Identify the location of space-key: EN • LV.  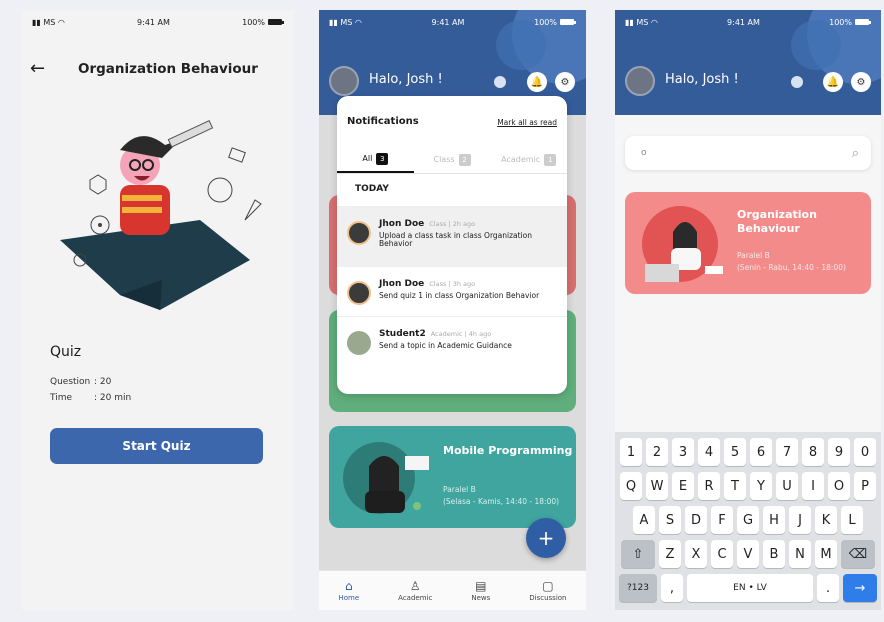
(750, 588).